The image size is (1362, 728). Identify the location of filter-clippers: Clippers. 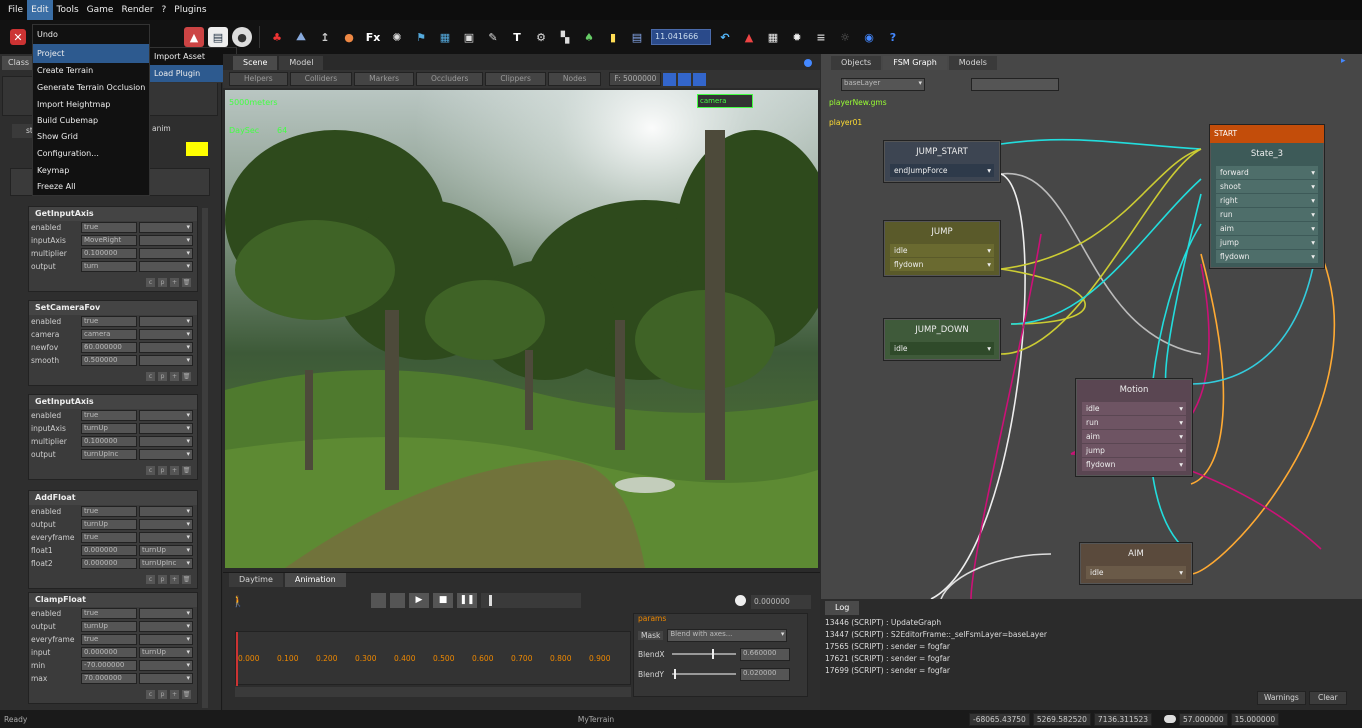
(515, 79).